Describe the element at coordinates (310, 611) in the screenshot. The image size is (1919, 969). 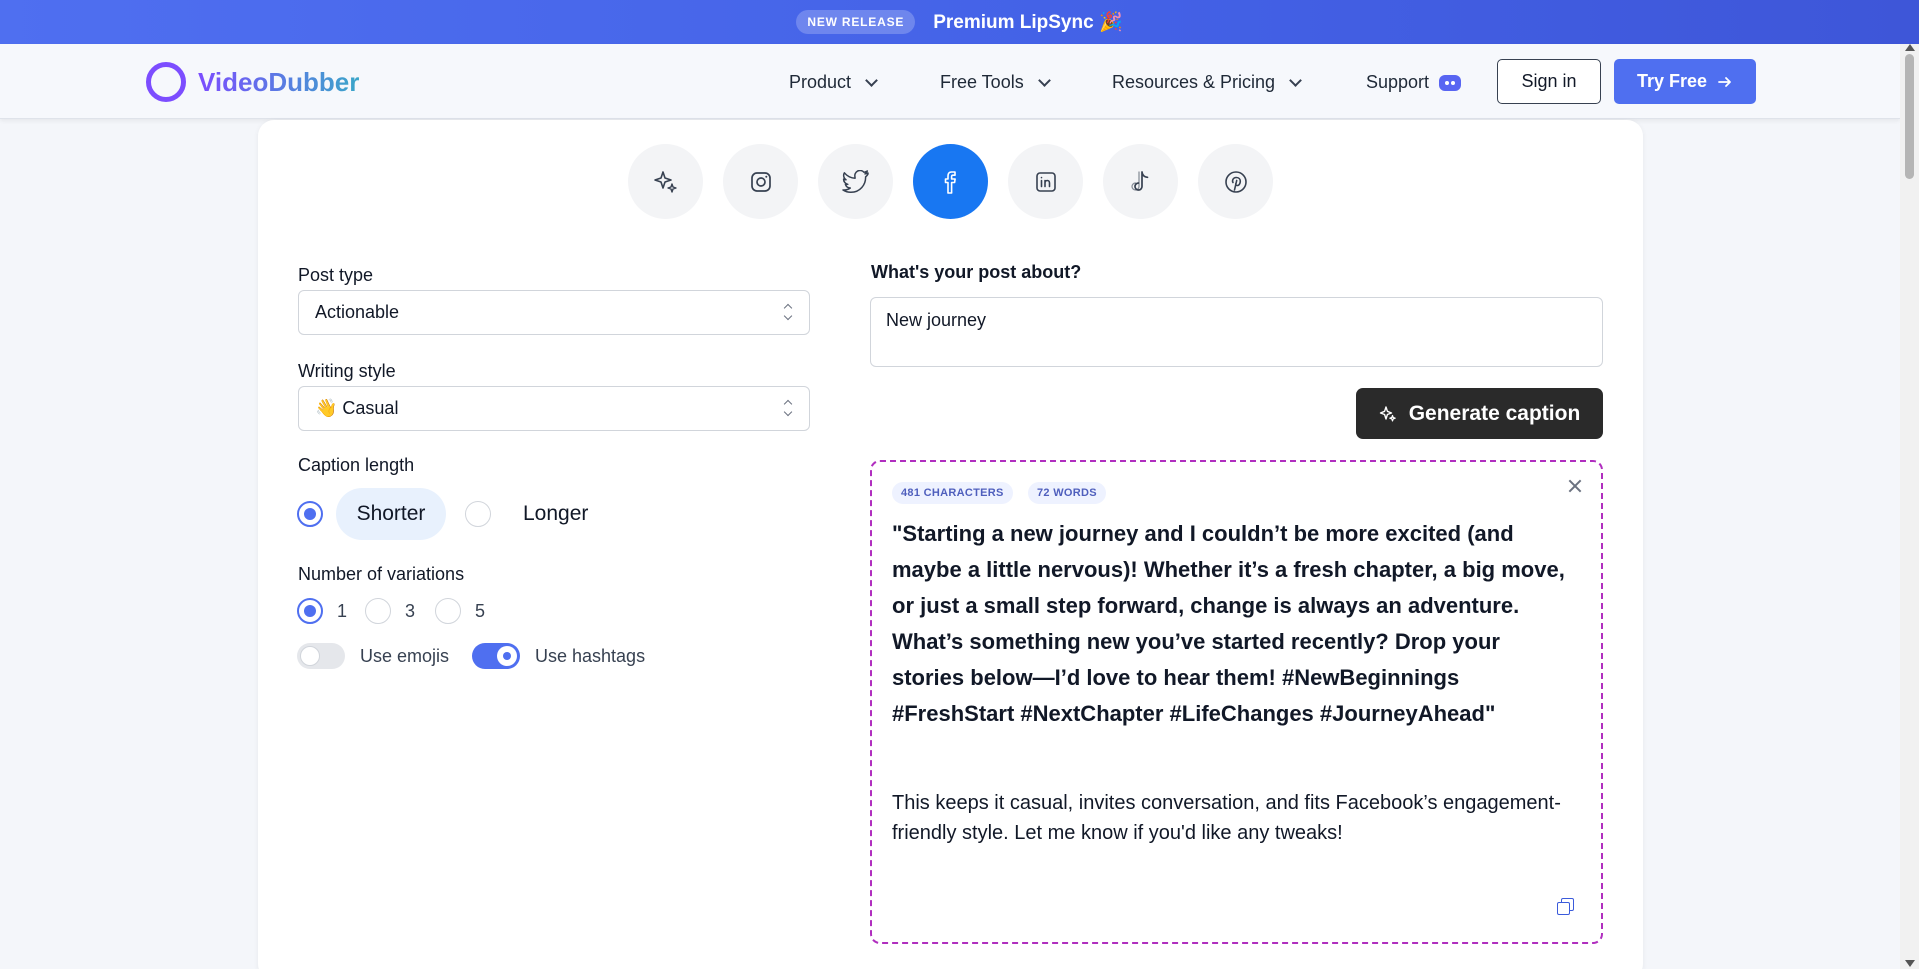
I see `variations-1-radio` at that location.